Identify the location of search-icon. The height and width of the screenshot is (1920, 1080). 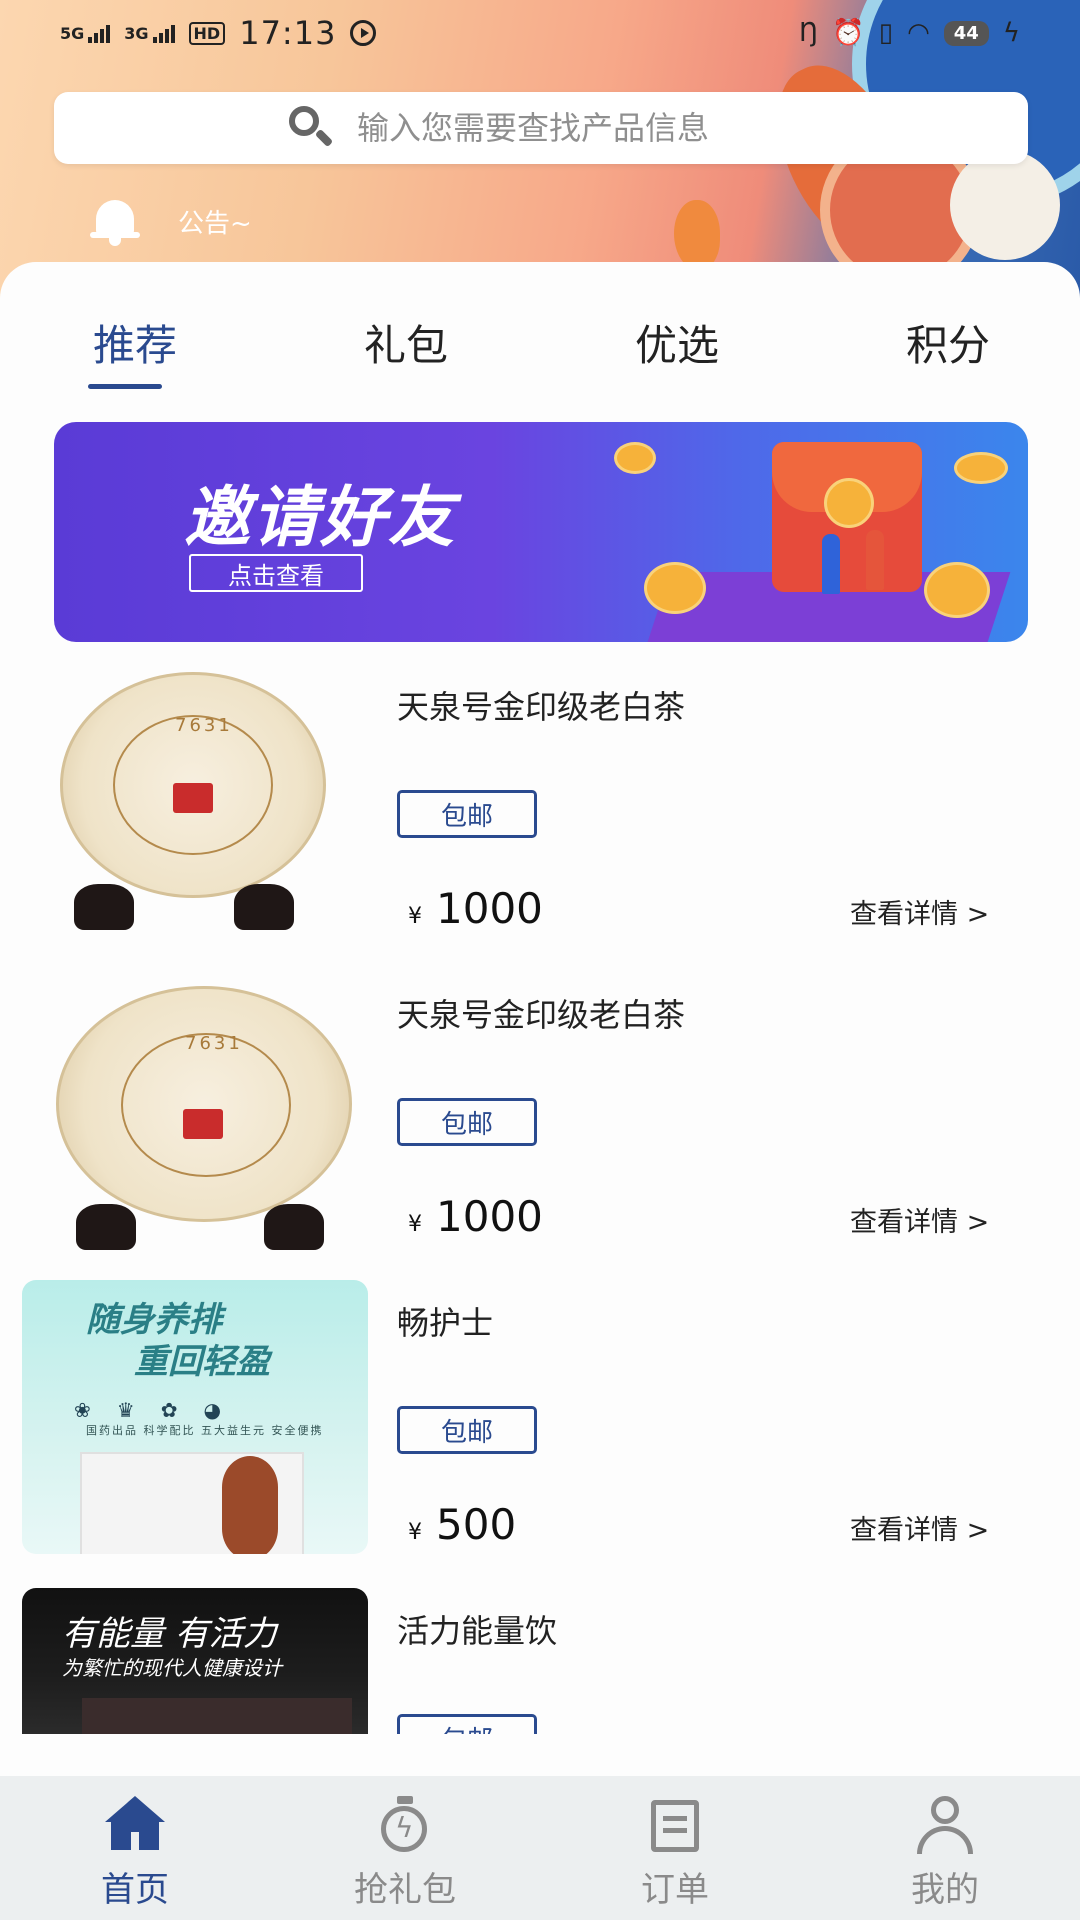
(311, 128).